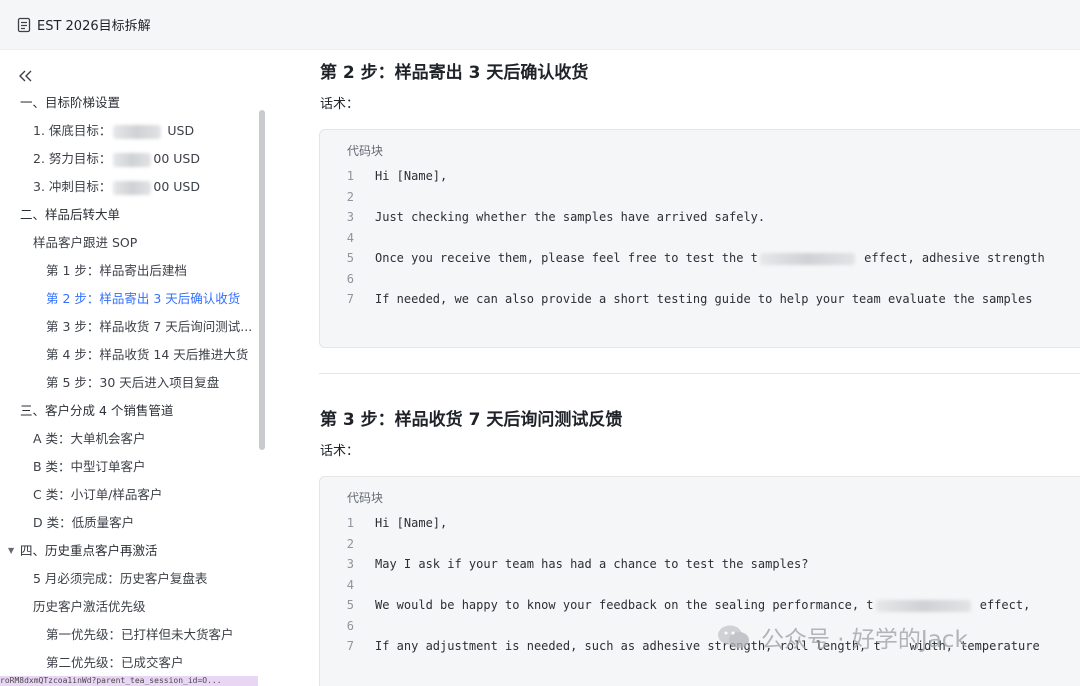 This screenshot has height=686, width=1080. I want to click on watermark: 公众号 · 好学的Jack, so click(842, 637).